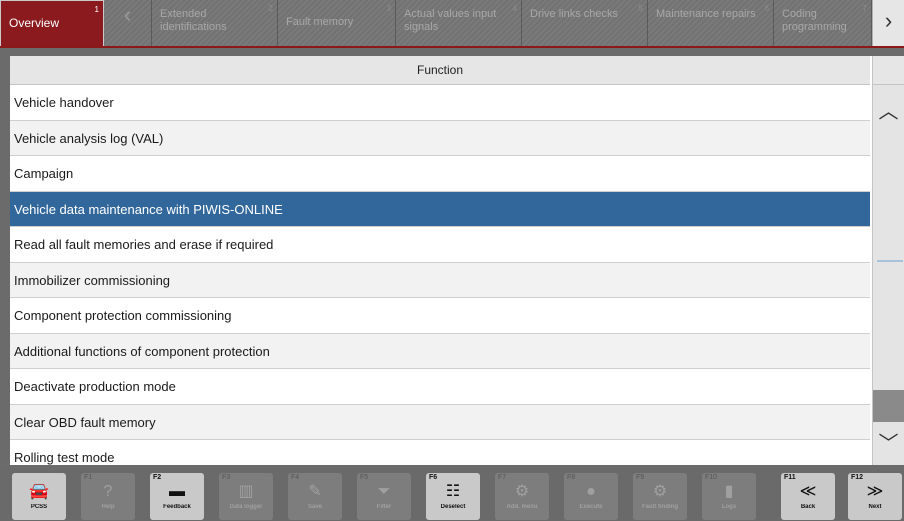 The height and width of the screenshot is (521, 904). Describe the element at coordinates (440, 316) in the screenshot. I see `table-row: Component protection commissioning` at that location.